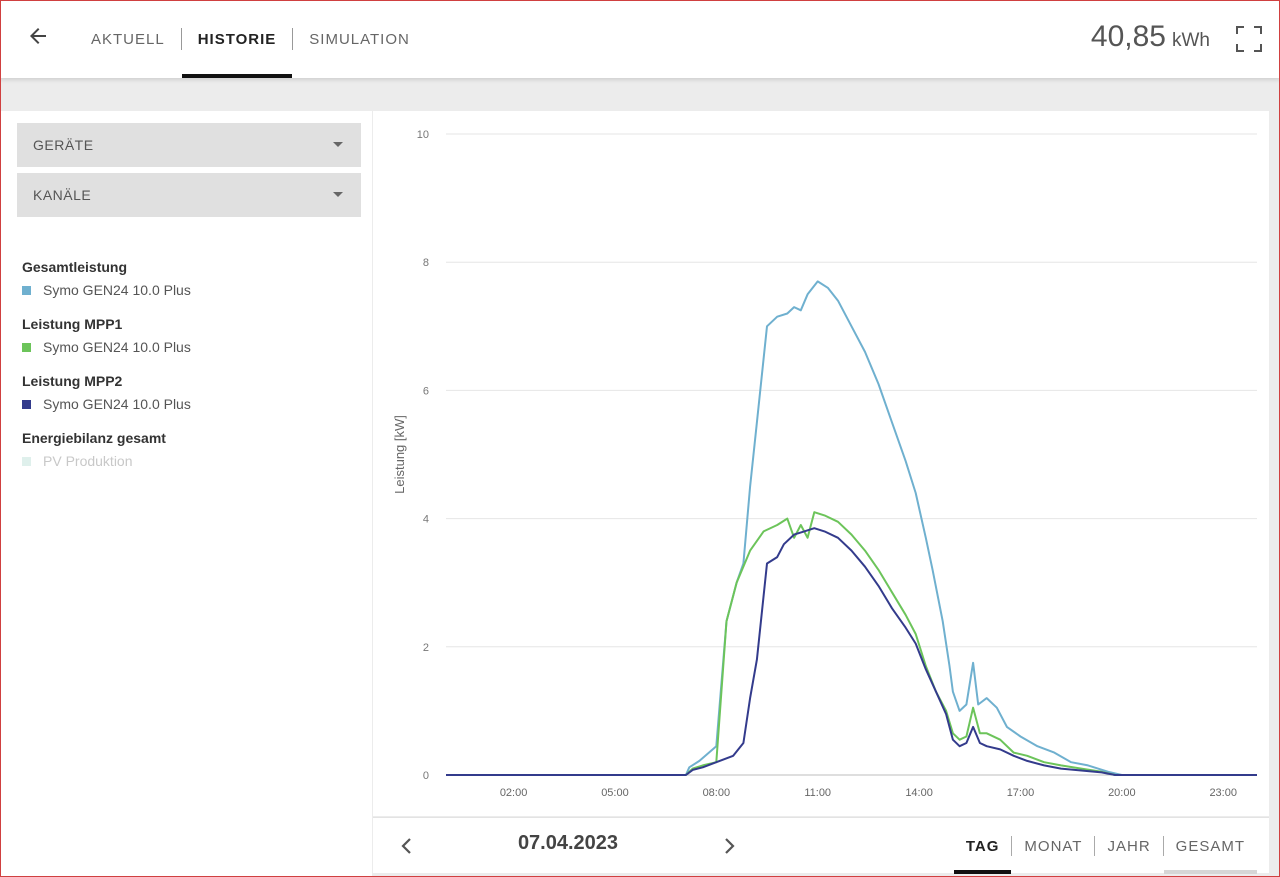 This screenshot has height=877, width=1280. Describe the element at coordinates (514, 793) in the screenshot. I see `x-tick-label: 02:00` at that location.